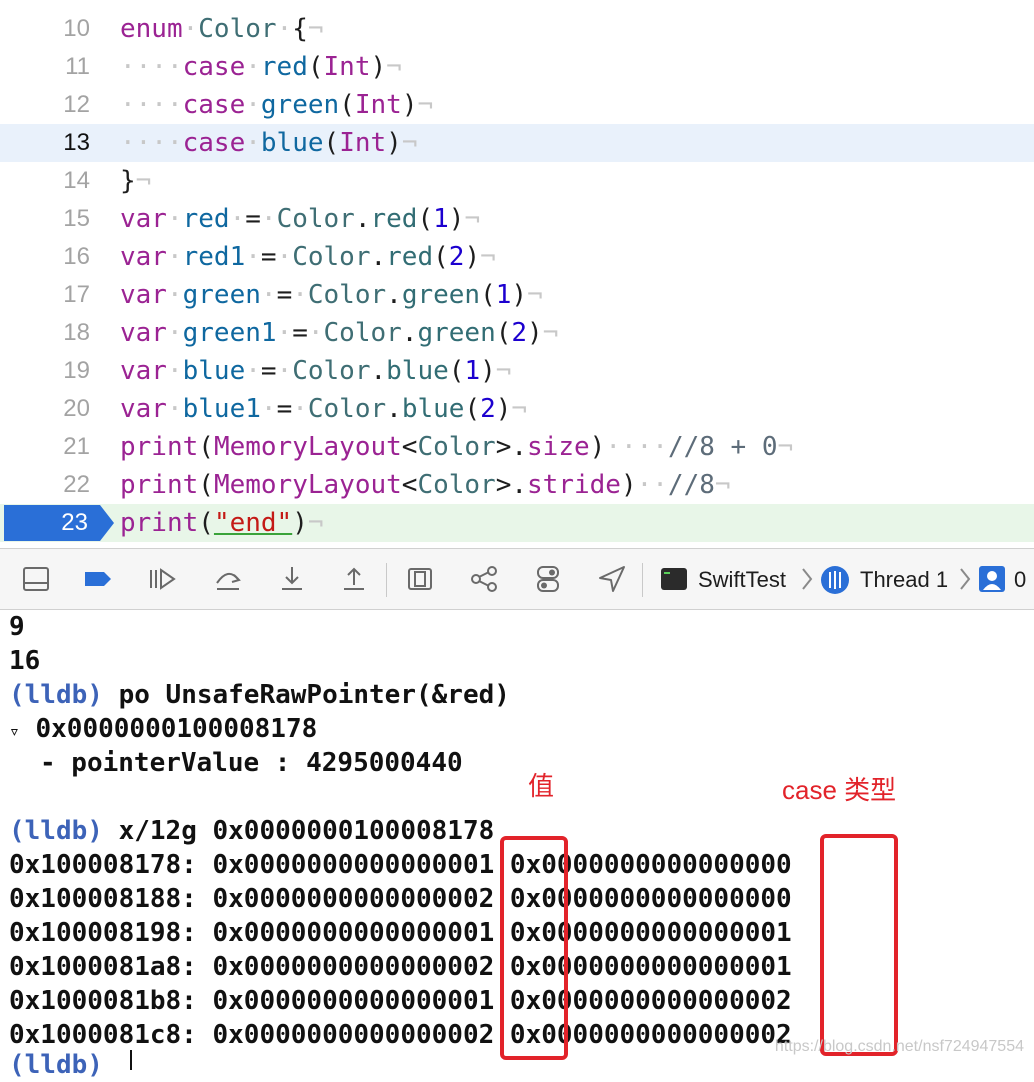 The width and height of the screenshot is (1034, 1082). I want to click on console-command-line: (lldb) x/12g 0x0000000100008178, so click(251, 831).